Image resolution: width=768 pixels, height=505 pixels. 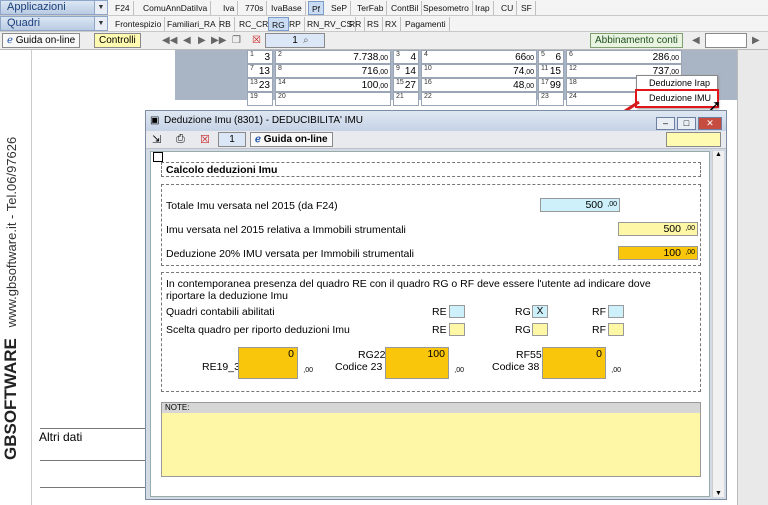 What do you see at coordinates (424, 363) in the screenshot?
I see `rg22-field: 100,00` at bounding box center [424, 363].